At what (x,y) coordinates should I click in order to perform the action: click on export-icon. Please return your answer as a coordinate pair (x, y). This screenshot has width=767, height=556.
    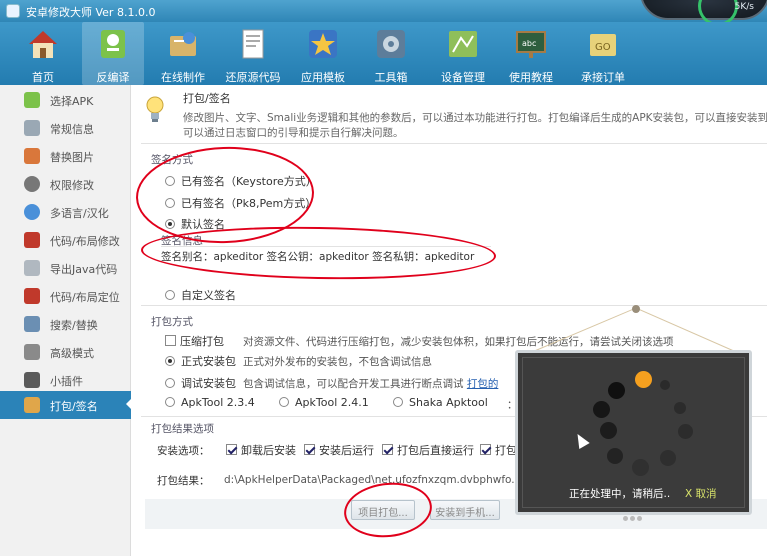
    Looking at the image, I should click on (32, 268).